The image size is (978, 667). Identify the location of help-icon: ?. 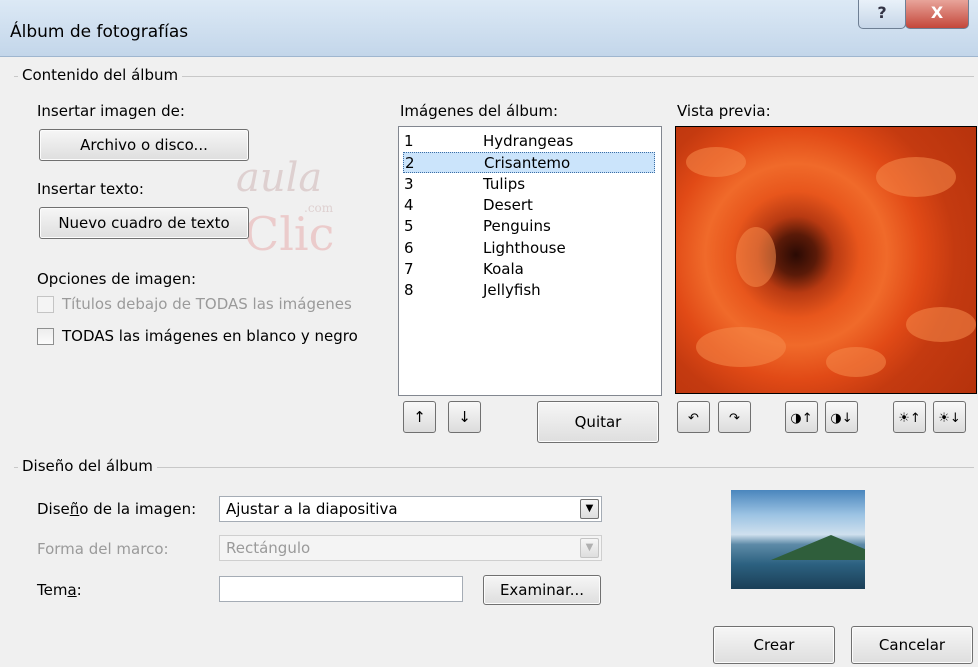
(882, 12).